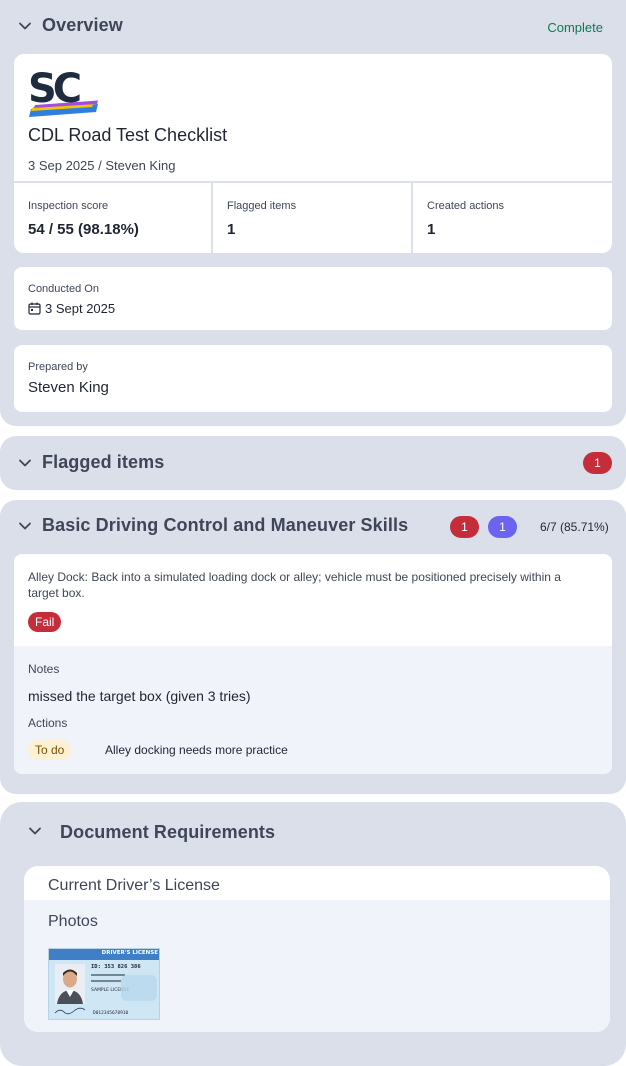 This screenshot has width=626, height=1066. I want to click on doc-req-header: Document Requirements, so click(313, 832).